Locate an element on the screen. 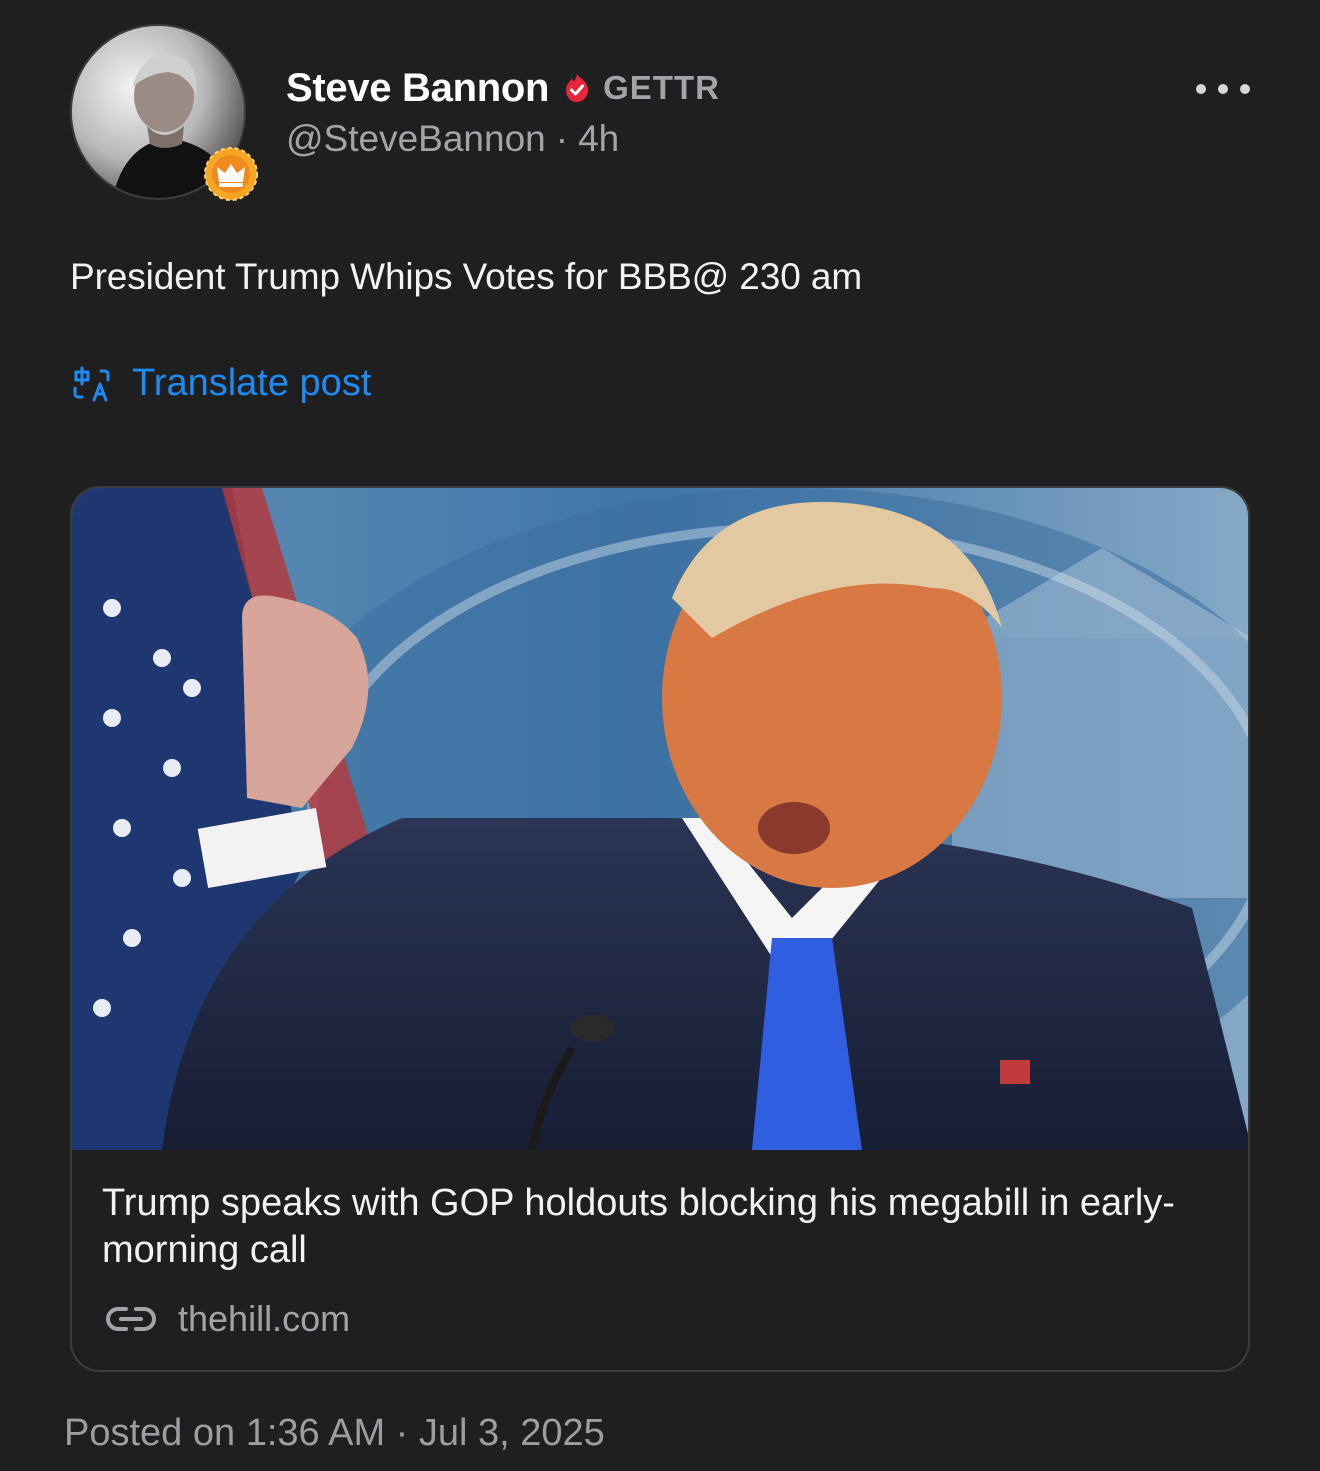  author-handle: @SteveBannon is located at coordinates (416, 139).